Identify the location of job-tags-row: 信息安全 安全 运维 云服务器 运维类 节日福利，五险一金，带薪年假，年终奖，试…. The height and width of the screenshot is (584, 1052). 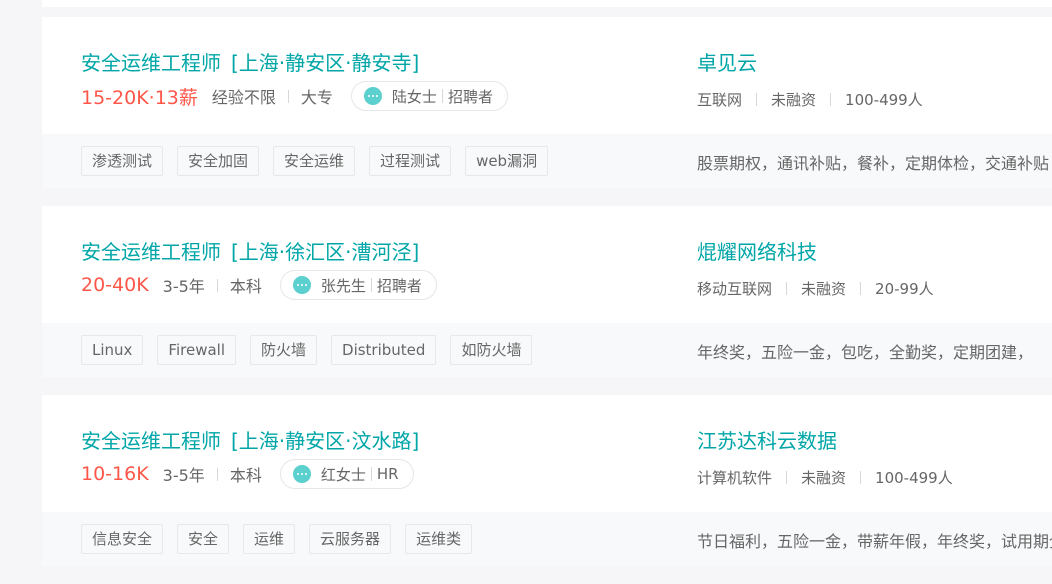
(547, 539).